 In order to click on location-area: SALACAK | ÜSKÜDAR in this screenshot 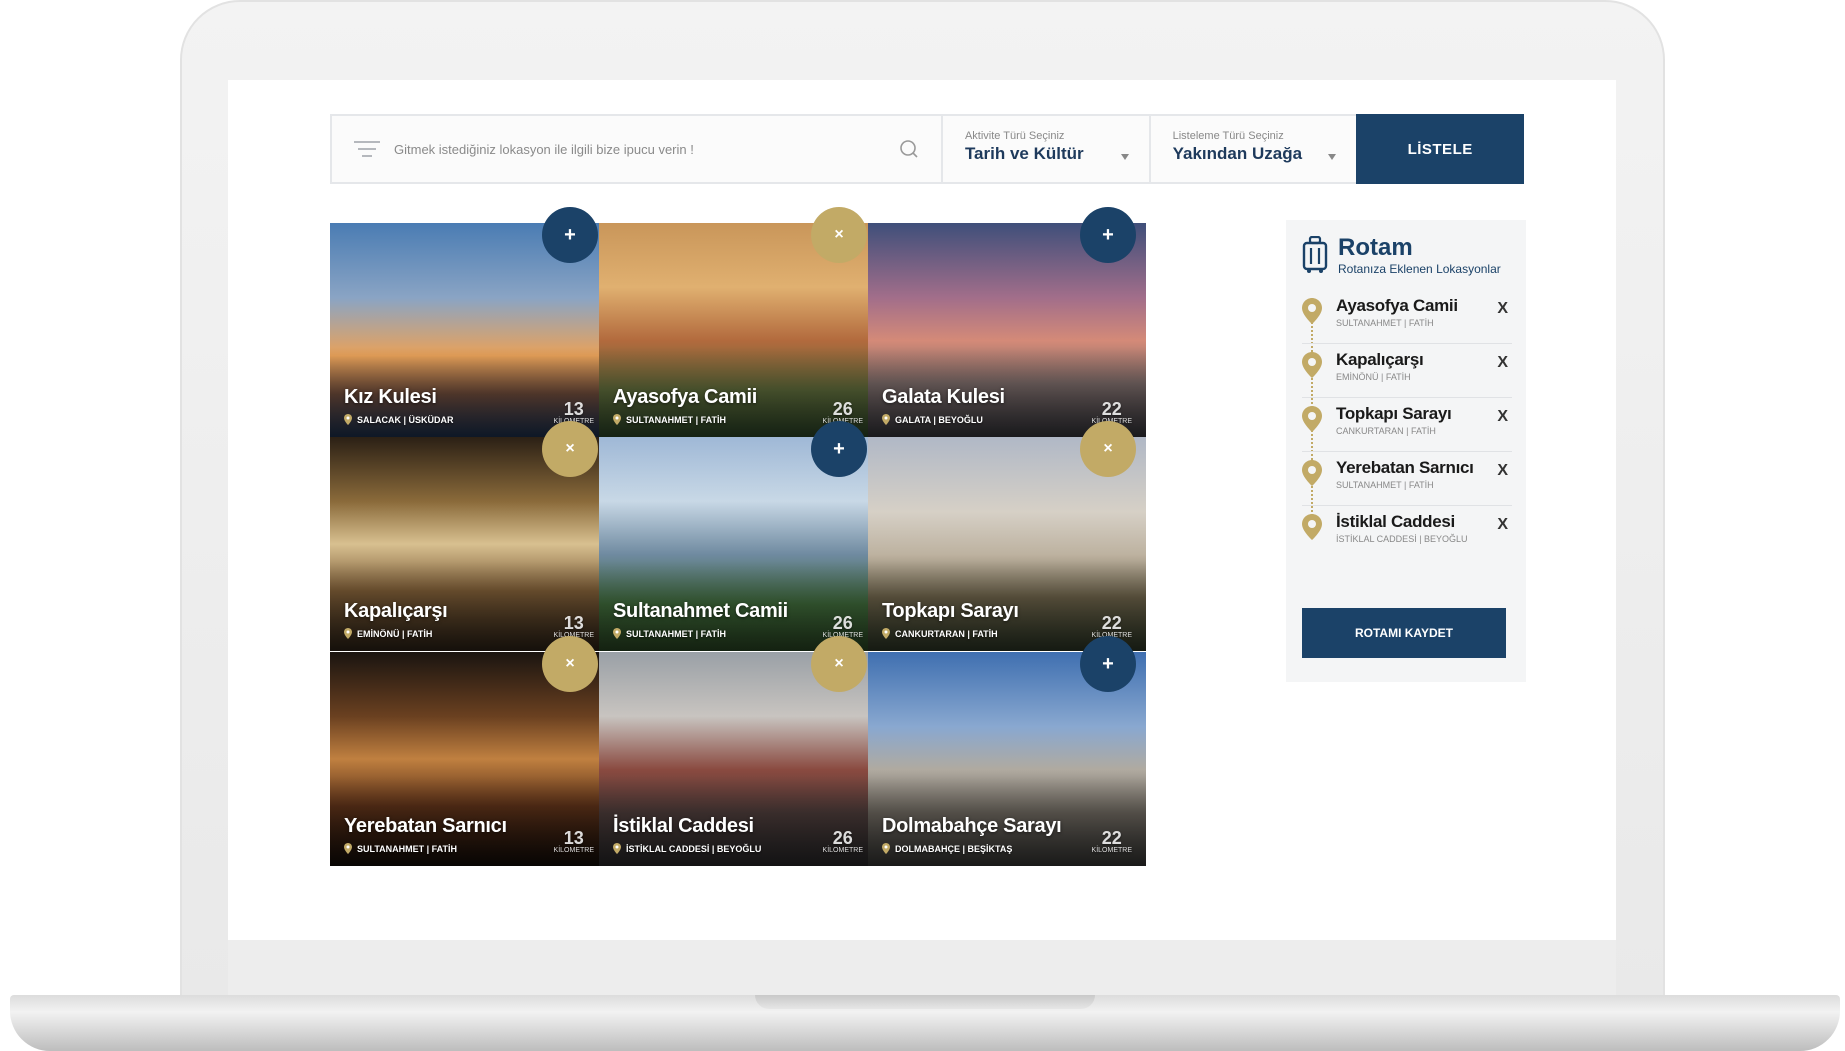, I will do `click(405, 419)`.